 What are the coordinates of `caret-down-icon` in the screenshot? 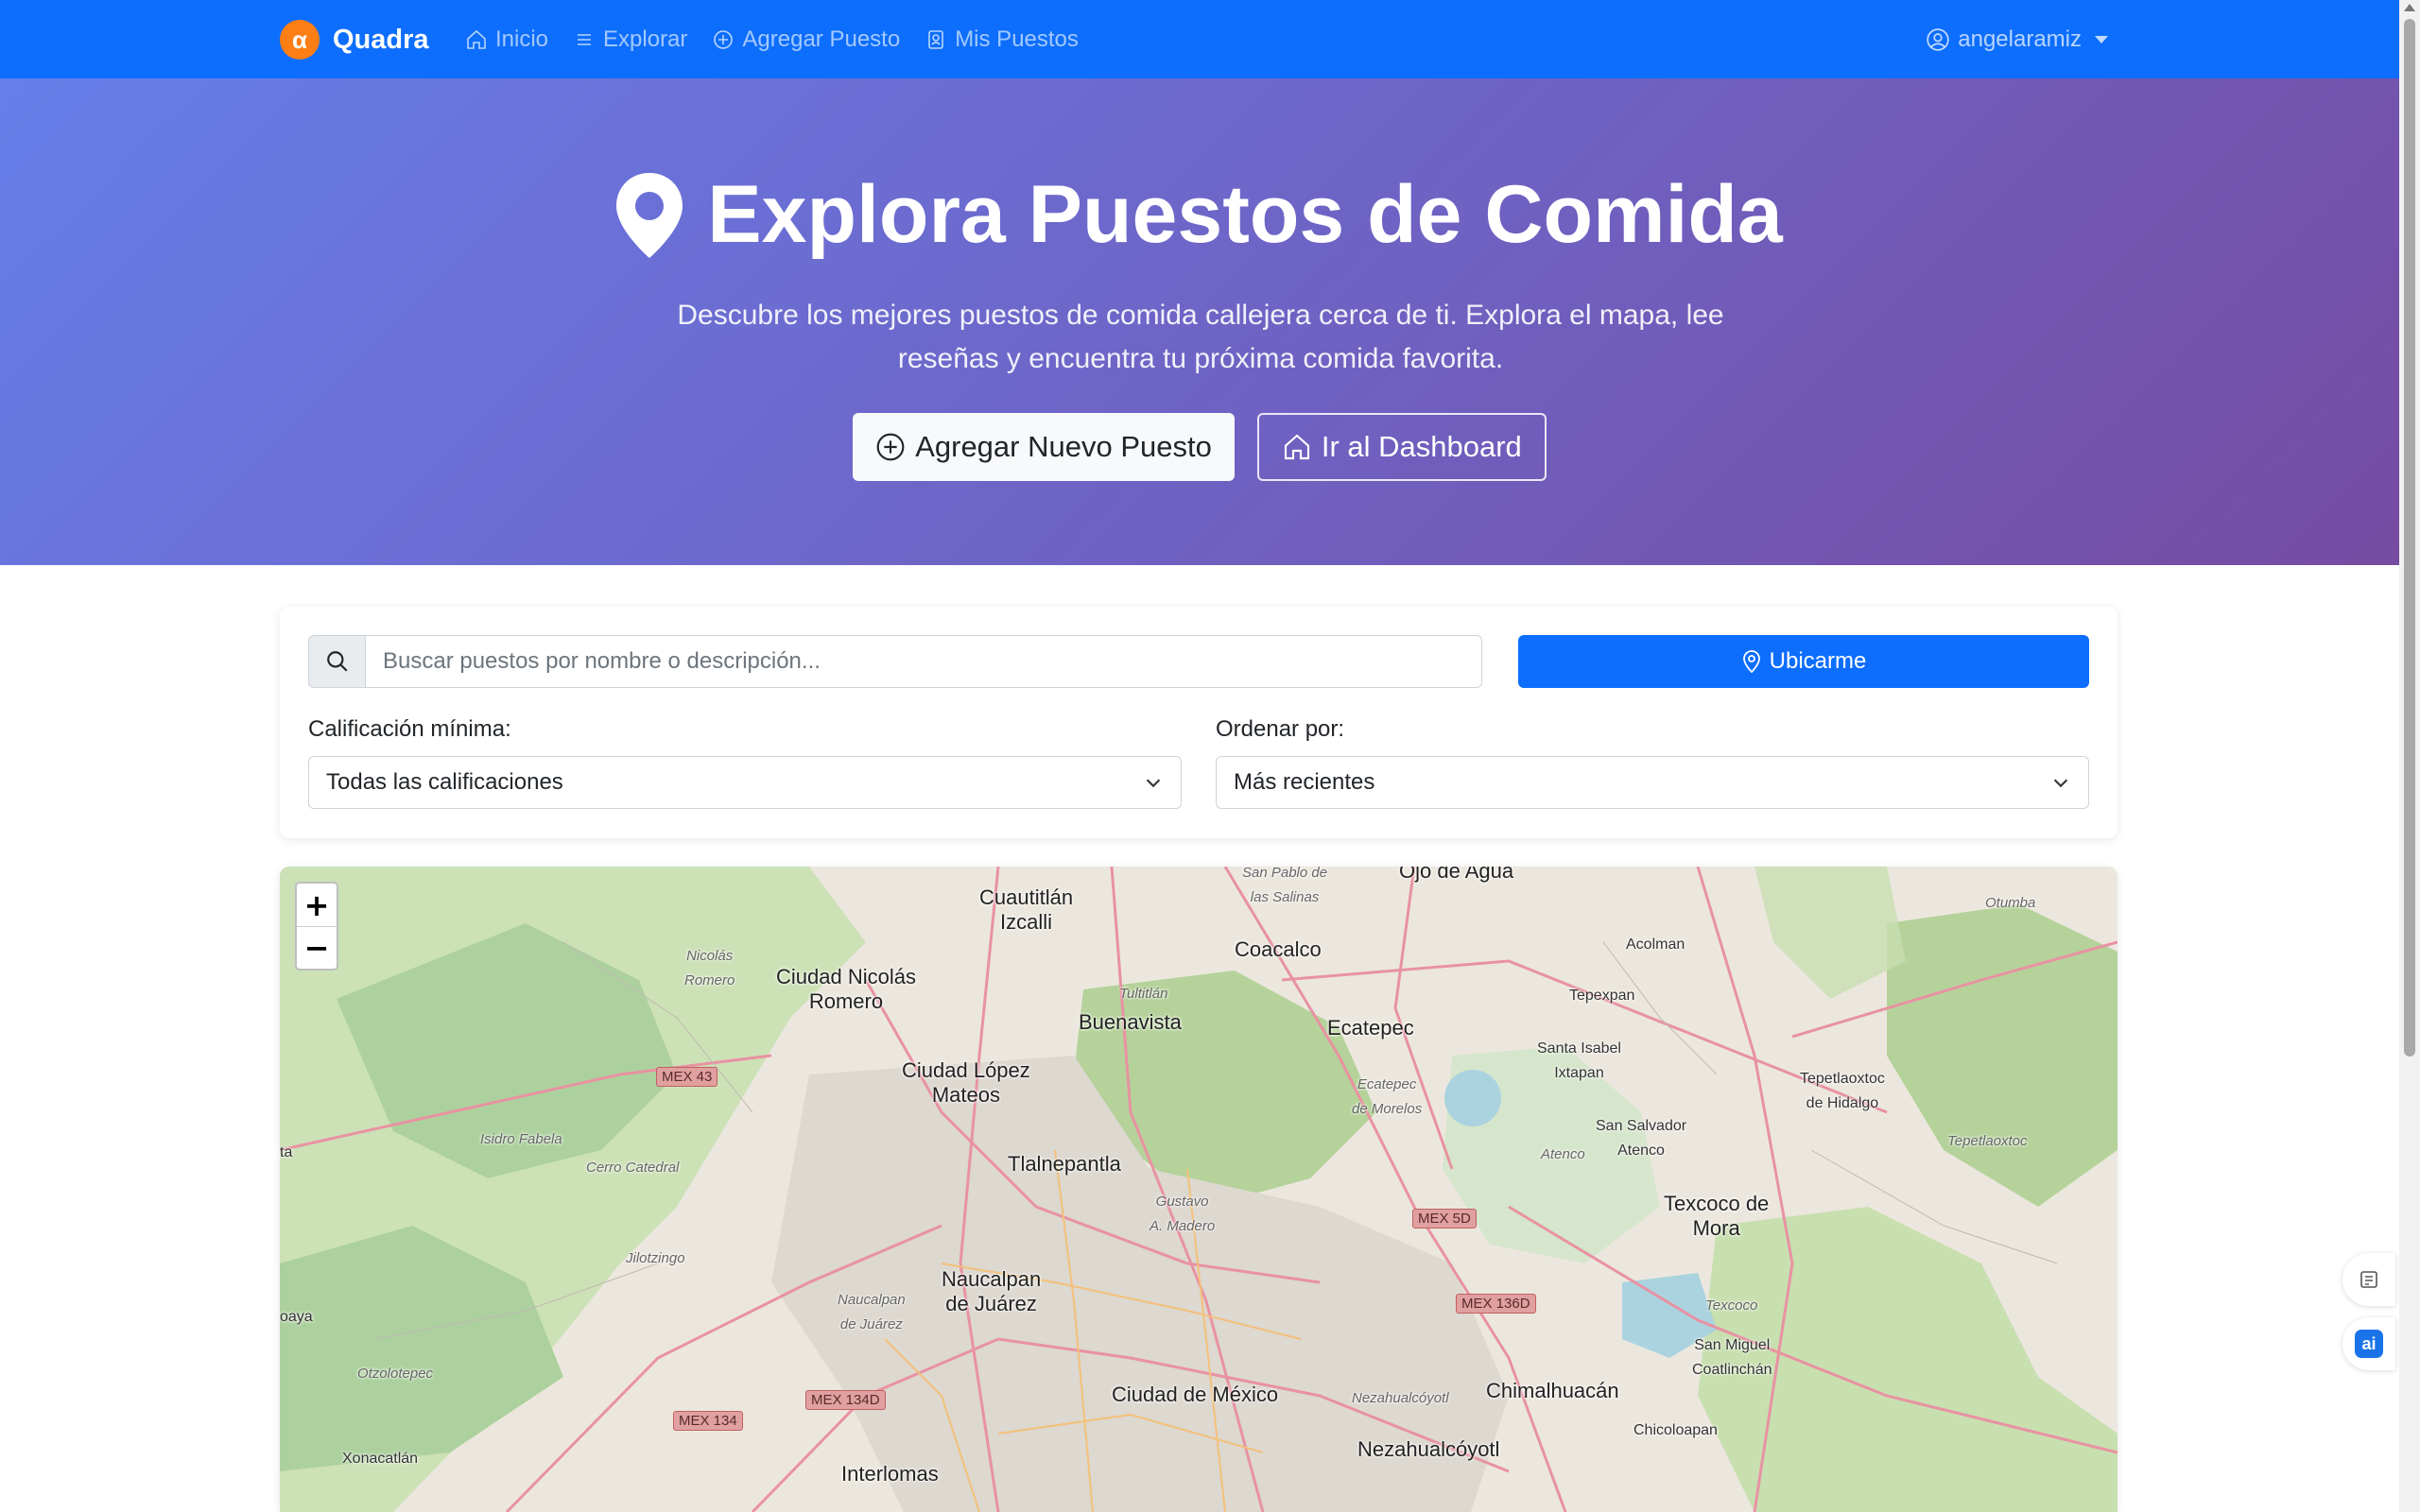 It's located at (2101, 39).